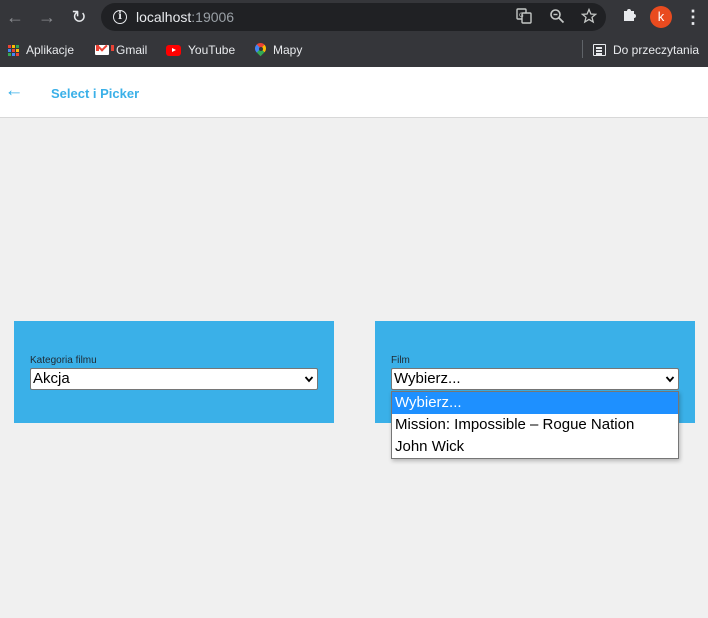 This screenshot has width=708, height=618. I want to click on svg-text: G, so click(521, 15).